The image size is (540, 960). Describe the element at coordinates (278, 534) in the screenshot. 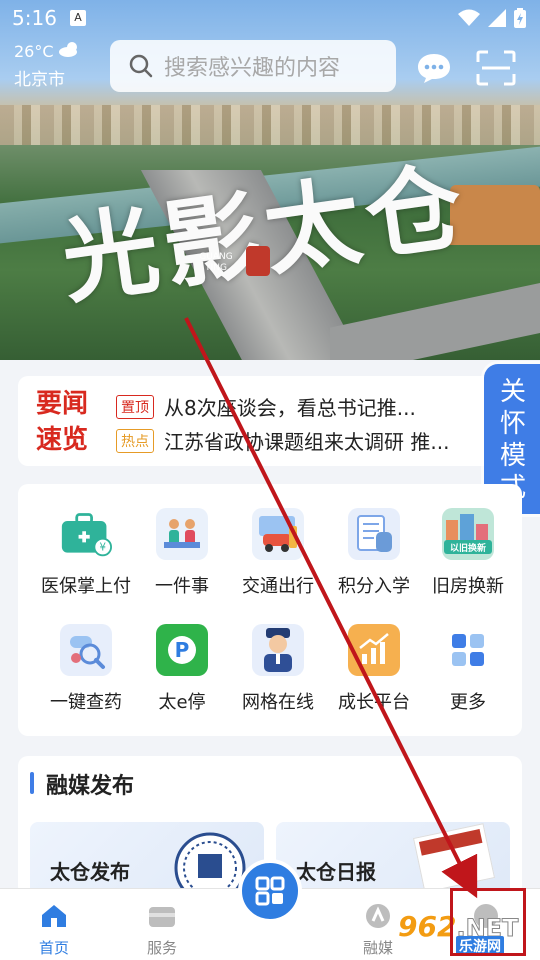

I see `traffic-icon` at that location.